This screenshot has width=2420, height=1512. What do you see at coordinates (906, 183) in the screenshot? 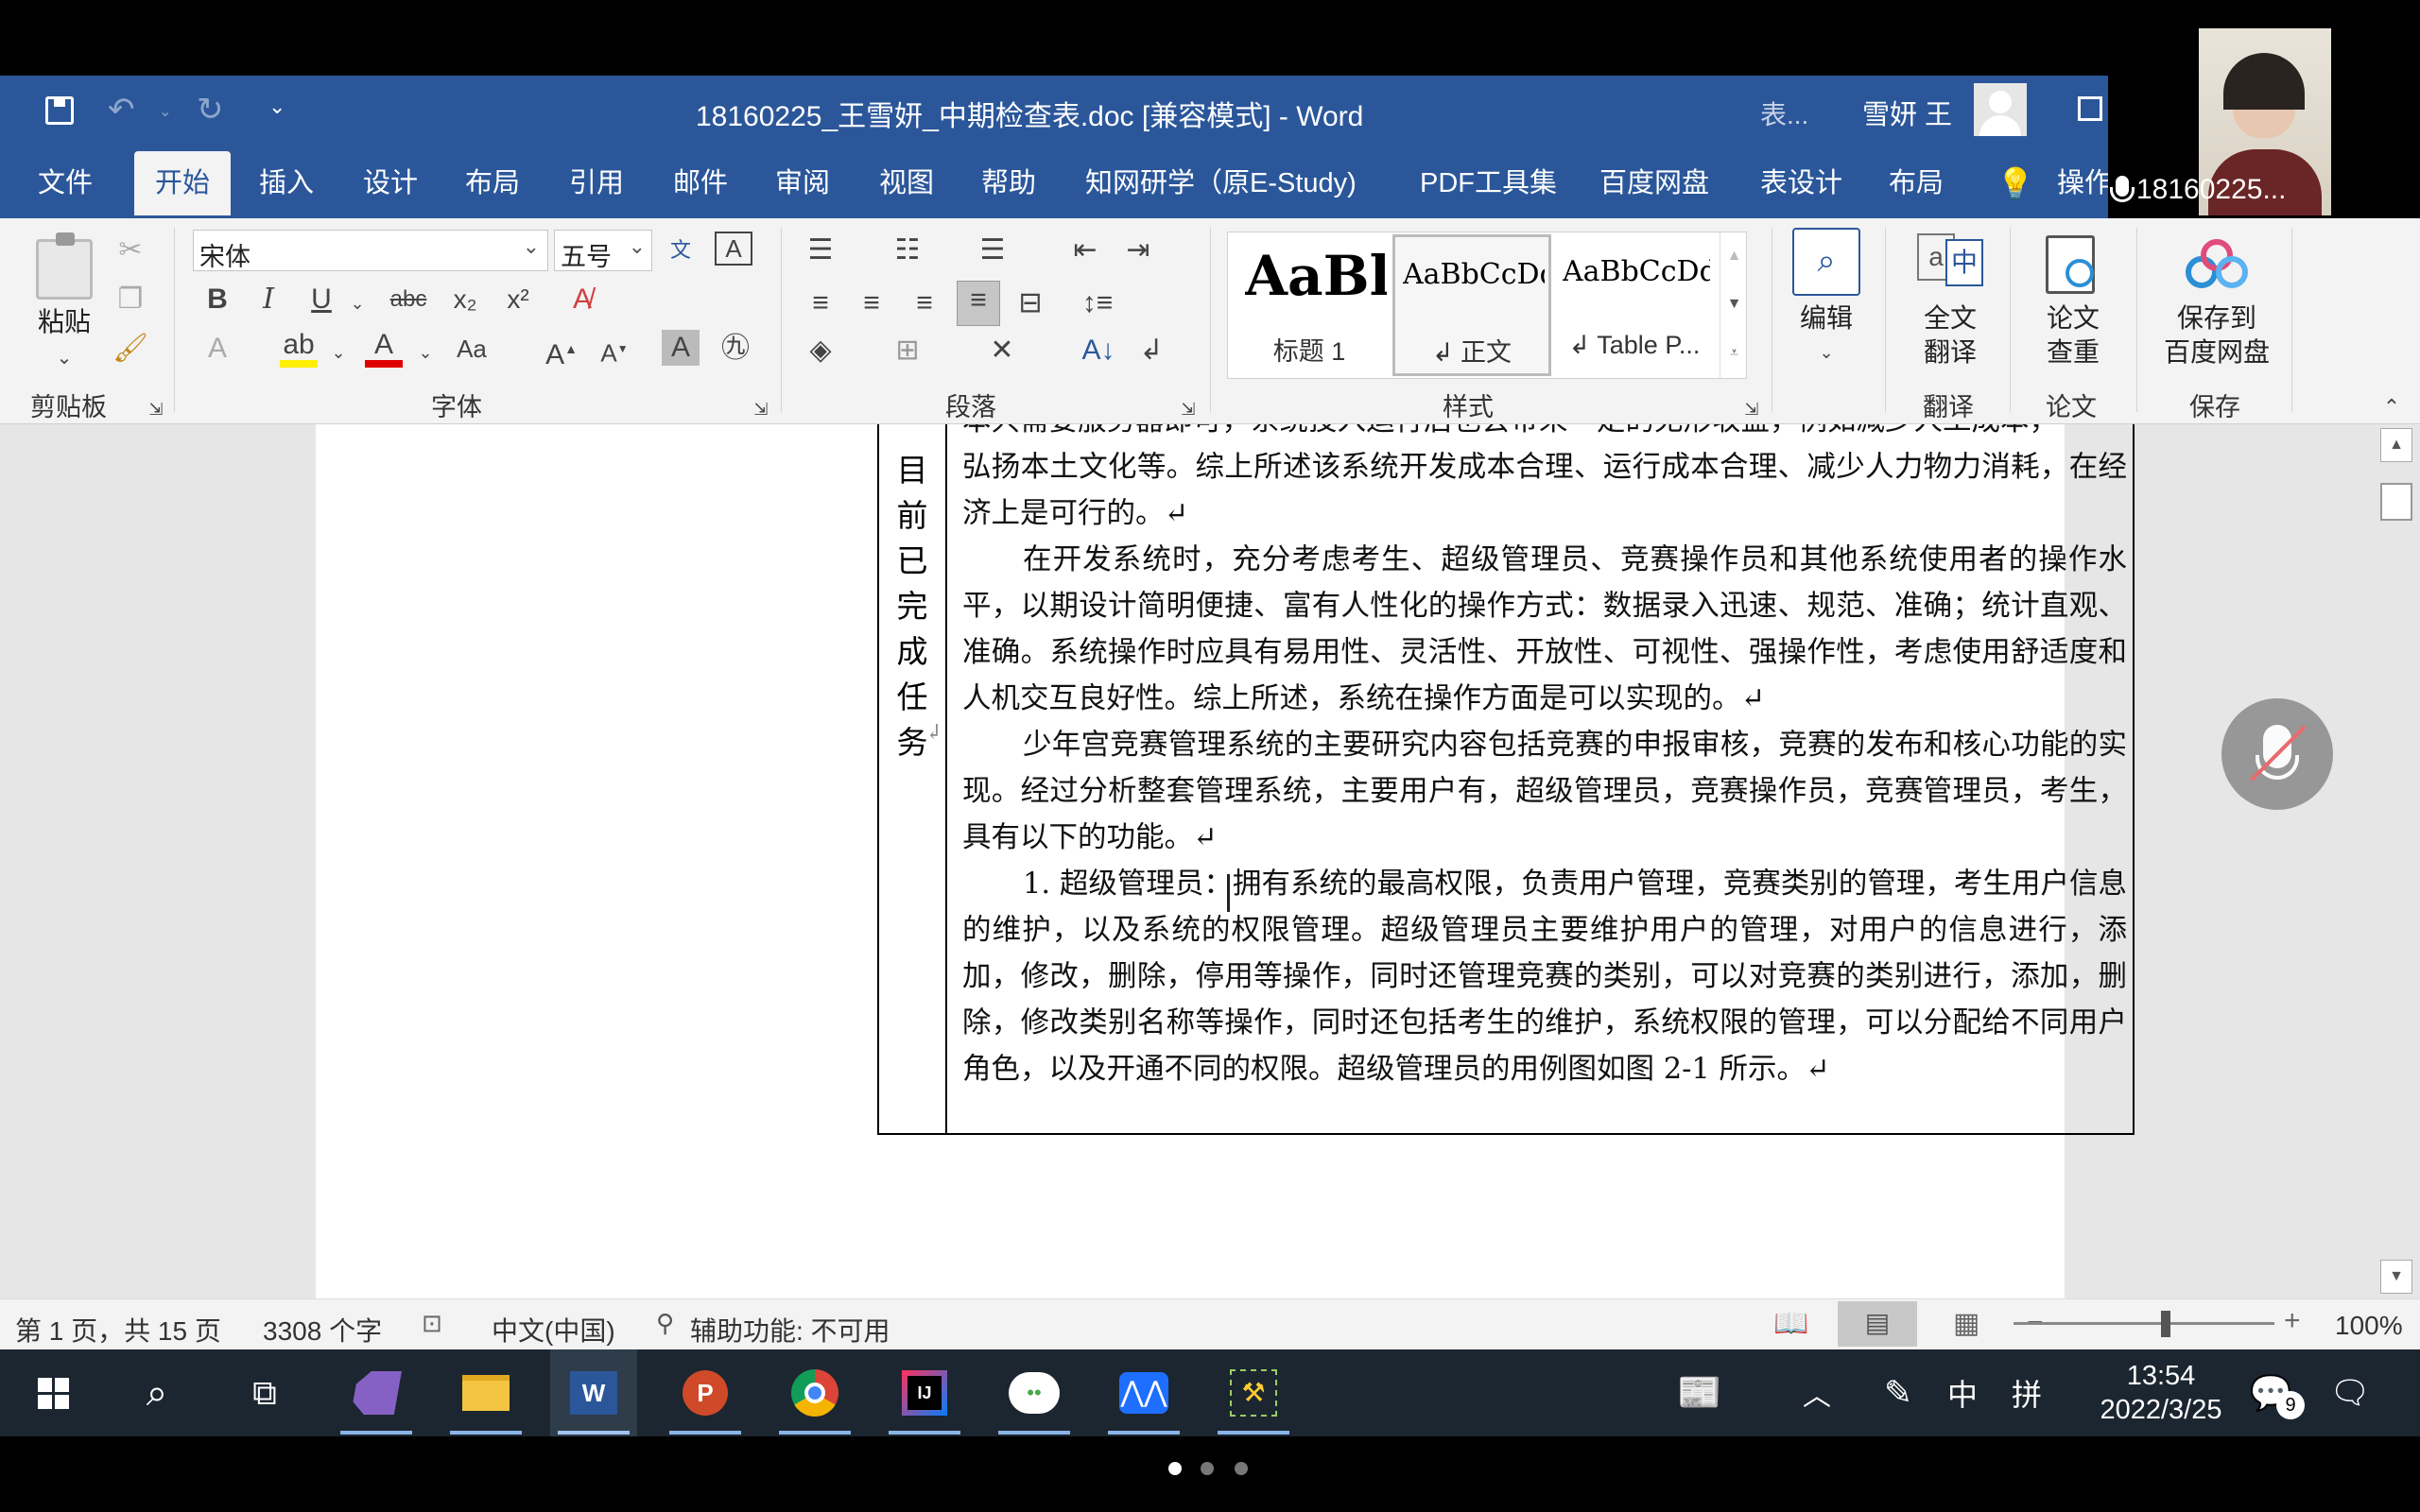
I see `tab-view: 视图` at bounding box center [906, 183].